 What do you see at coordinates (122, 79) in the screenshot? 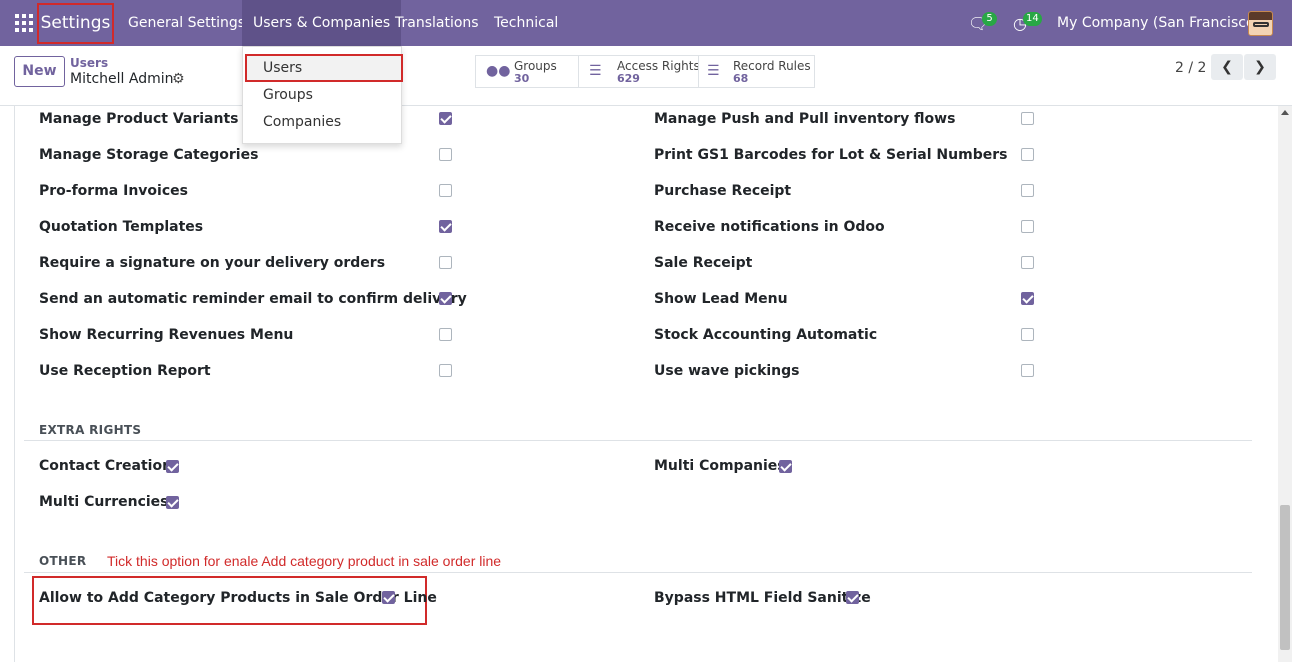
I see `record-name: Mitchell Admin` at bounding box center [122, 79].